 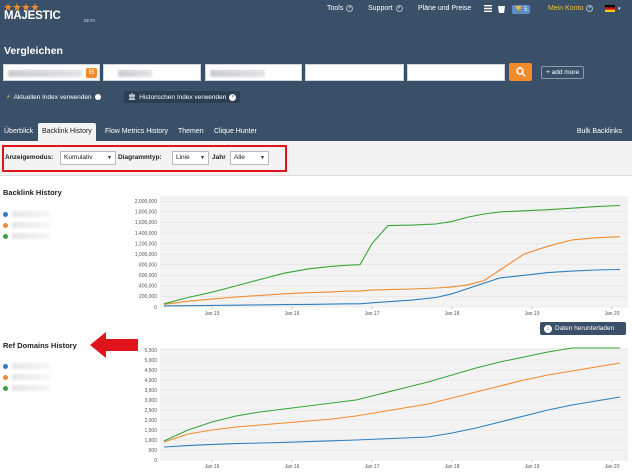 What do you see at coordinates (136, 132) in the screenshot?
I see `tab-flow-metrics-history: Flow Metrics History` at bounding box center [136, 132].